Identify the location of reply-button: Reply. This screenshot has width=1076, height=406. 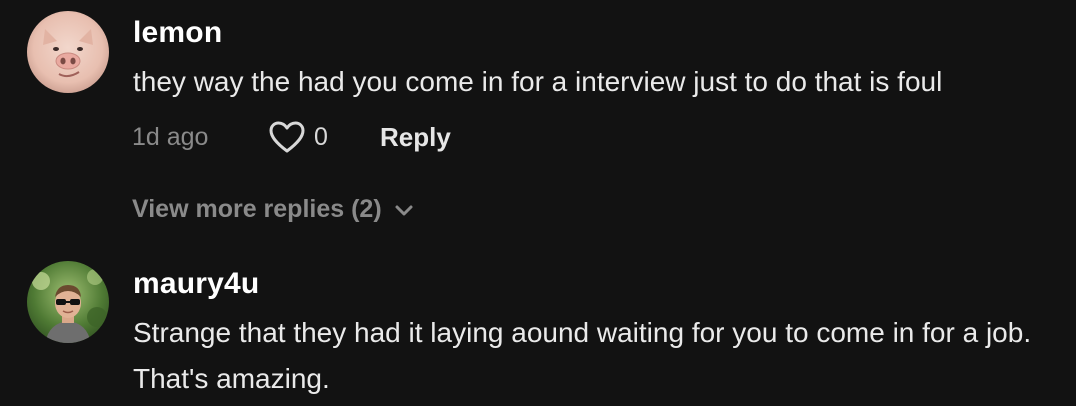
(415, 137).